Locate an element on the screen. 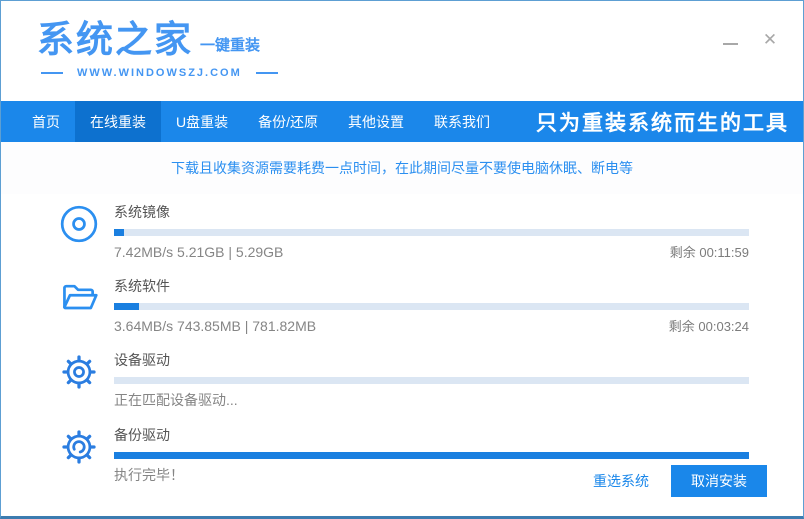 This screenshot has height=519, width=804. task-remaining: 剩余 00:03:24 is located at coordinates (708, 326).